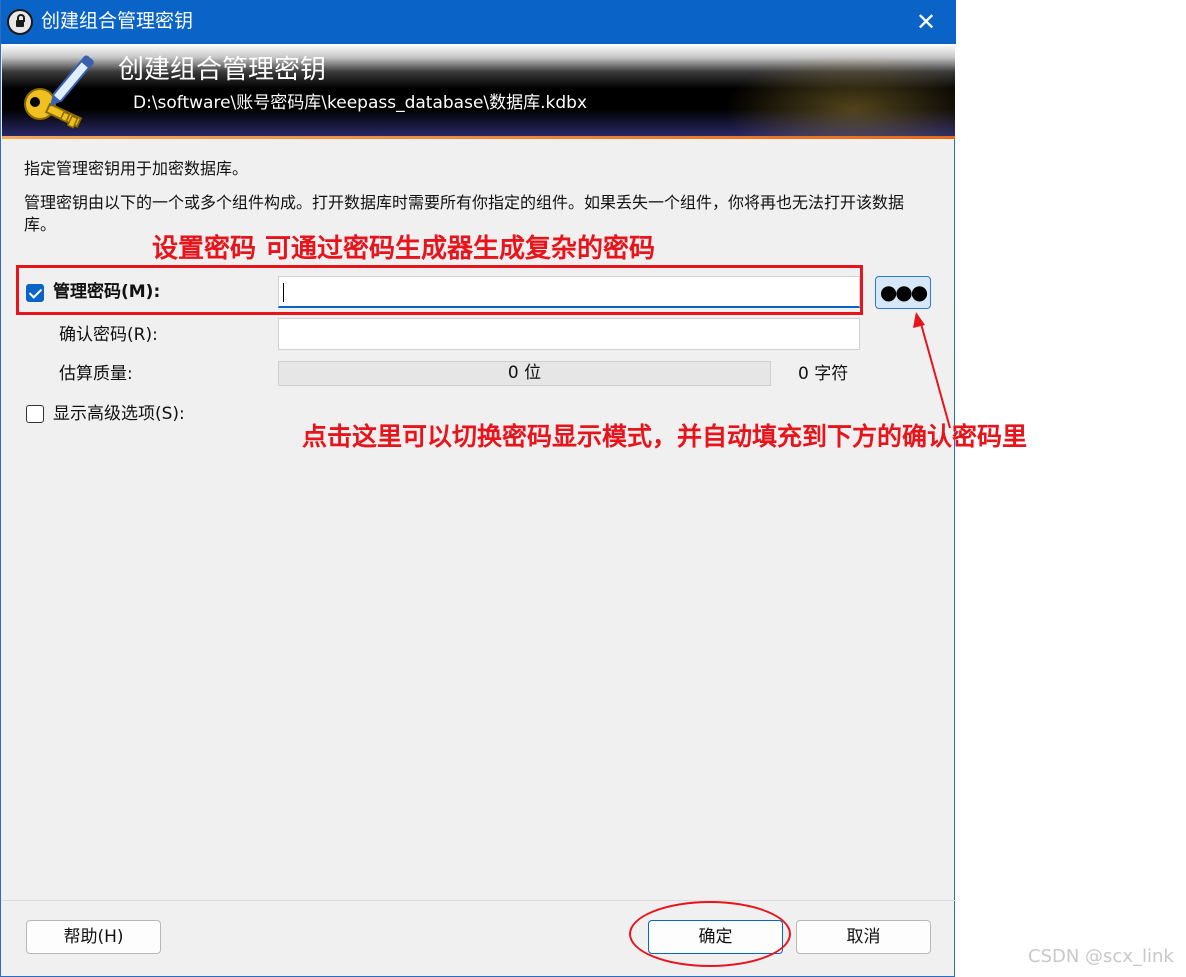 The width and height of the screenshot is (1186, 977). What do you see at coordinates (903, 292) in the screenshot?
I see `toggle-password-visibility-button: ●●●` at bounding box center [903, 292].